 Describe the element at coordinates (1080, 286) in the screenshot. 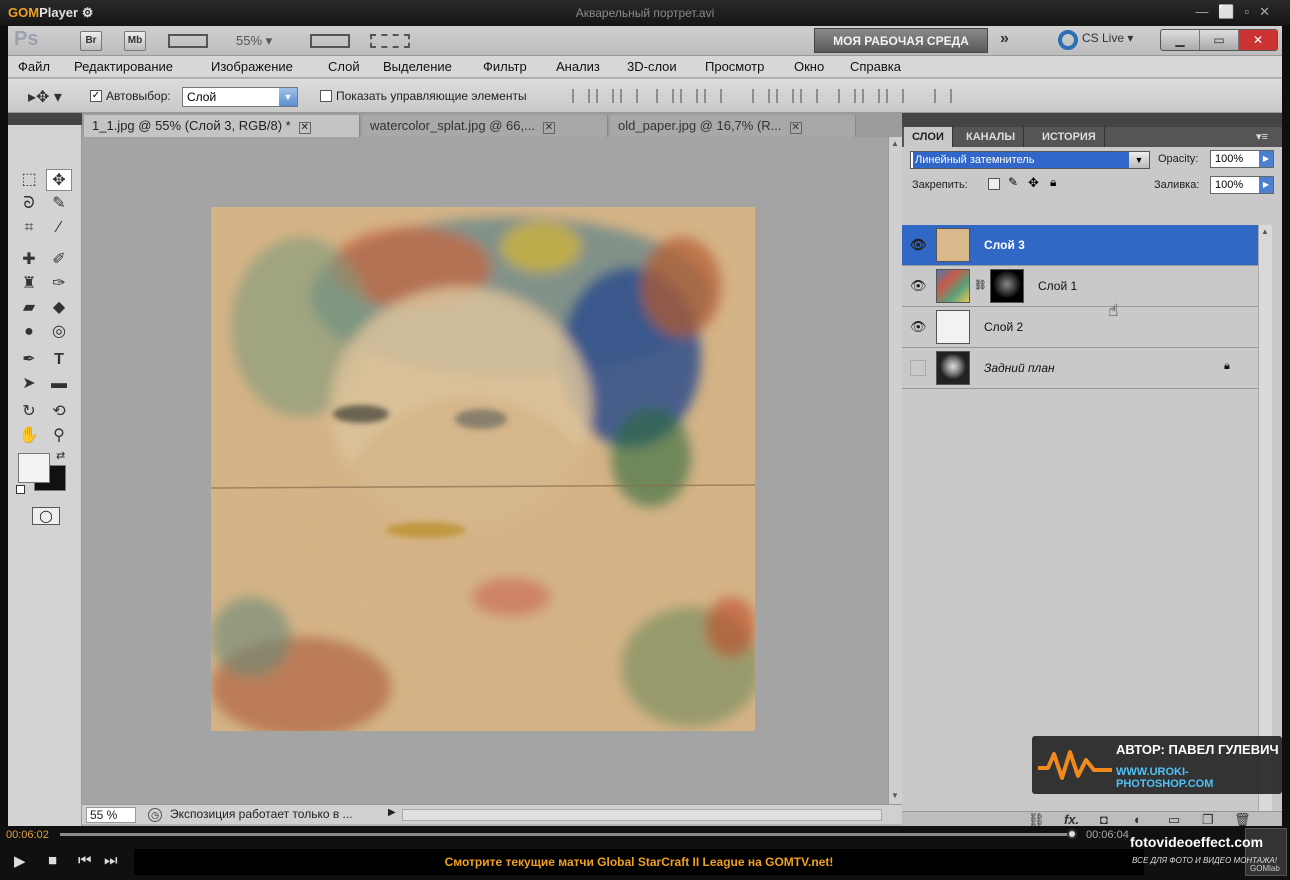

I see `layer-row: 👁︎ ⛓︎ Слой 1` at that location.